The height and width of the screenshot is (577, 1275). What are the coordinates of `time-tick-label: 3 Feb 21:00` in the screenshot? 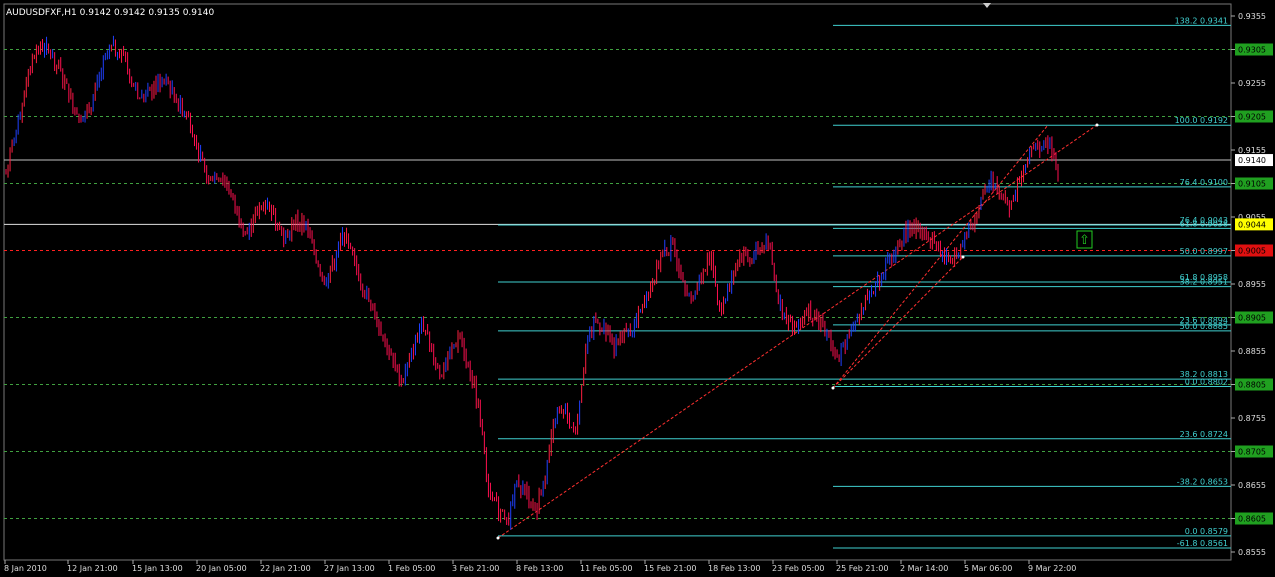 It's located at (475, 568).